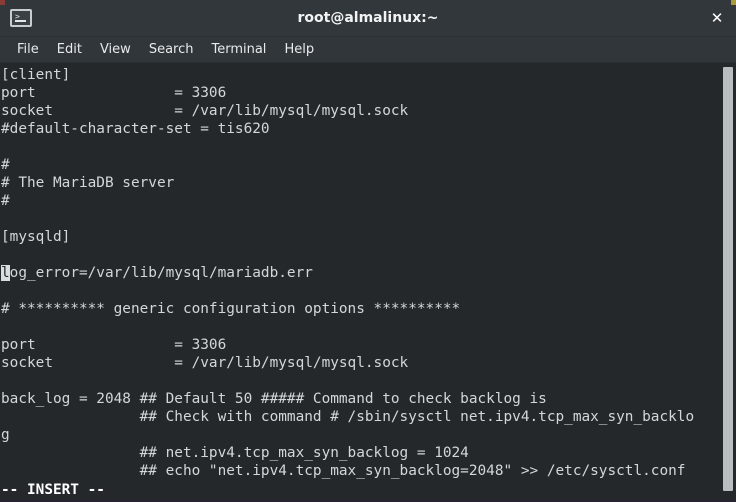 Image resolution: width=736 pixels, height=502 pixels. Describe the element at coordinates (368, 50) in the screenshot. I see `menu-bar: File Edit View Search Terminal Help` at that location.